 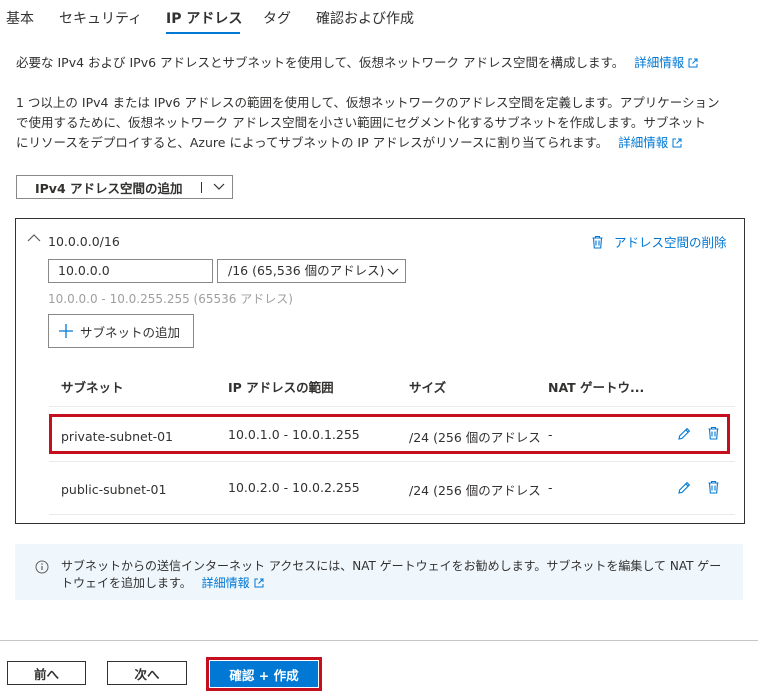 I want to click on address-space-title: 10.0.0.0/16, so click(x=84, y=241).